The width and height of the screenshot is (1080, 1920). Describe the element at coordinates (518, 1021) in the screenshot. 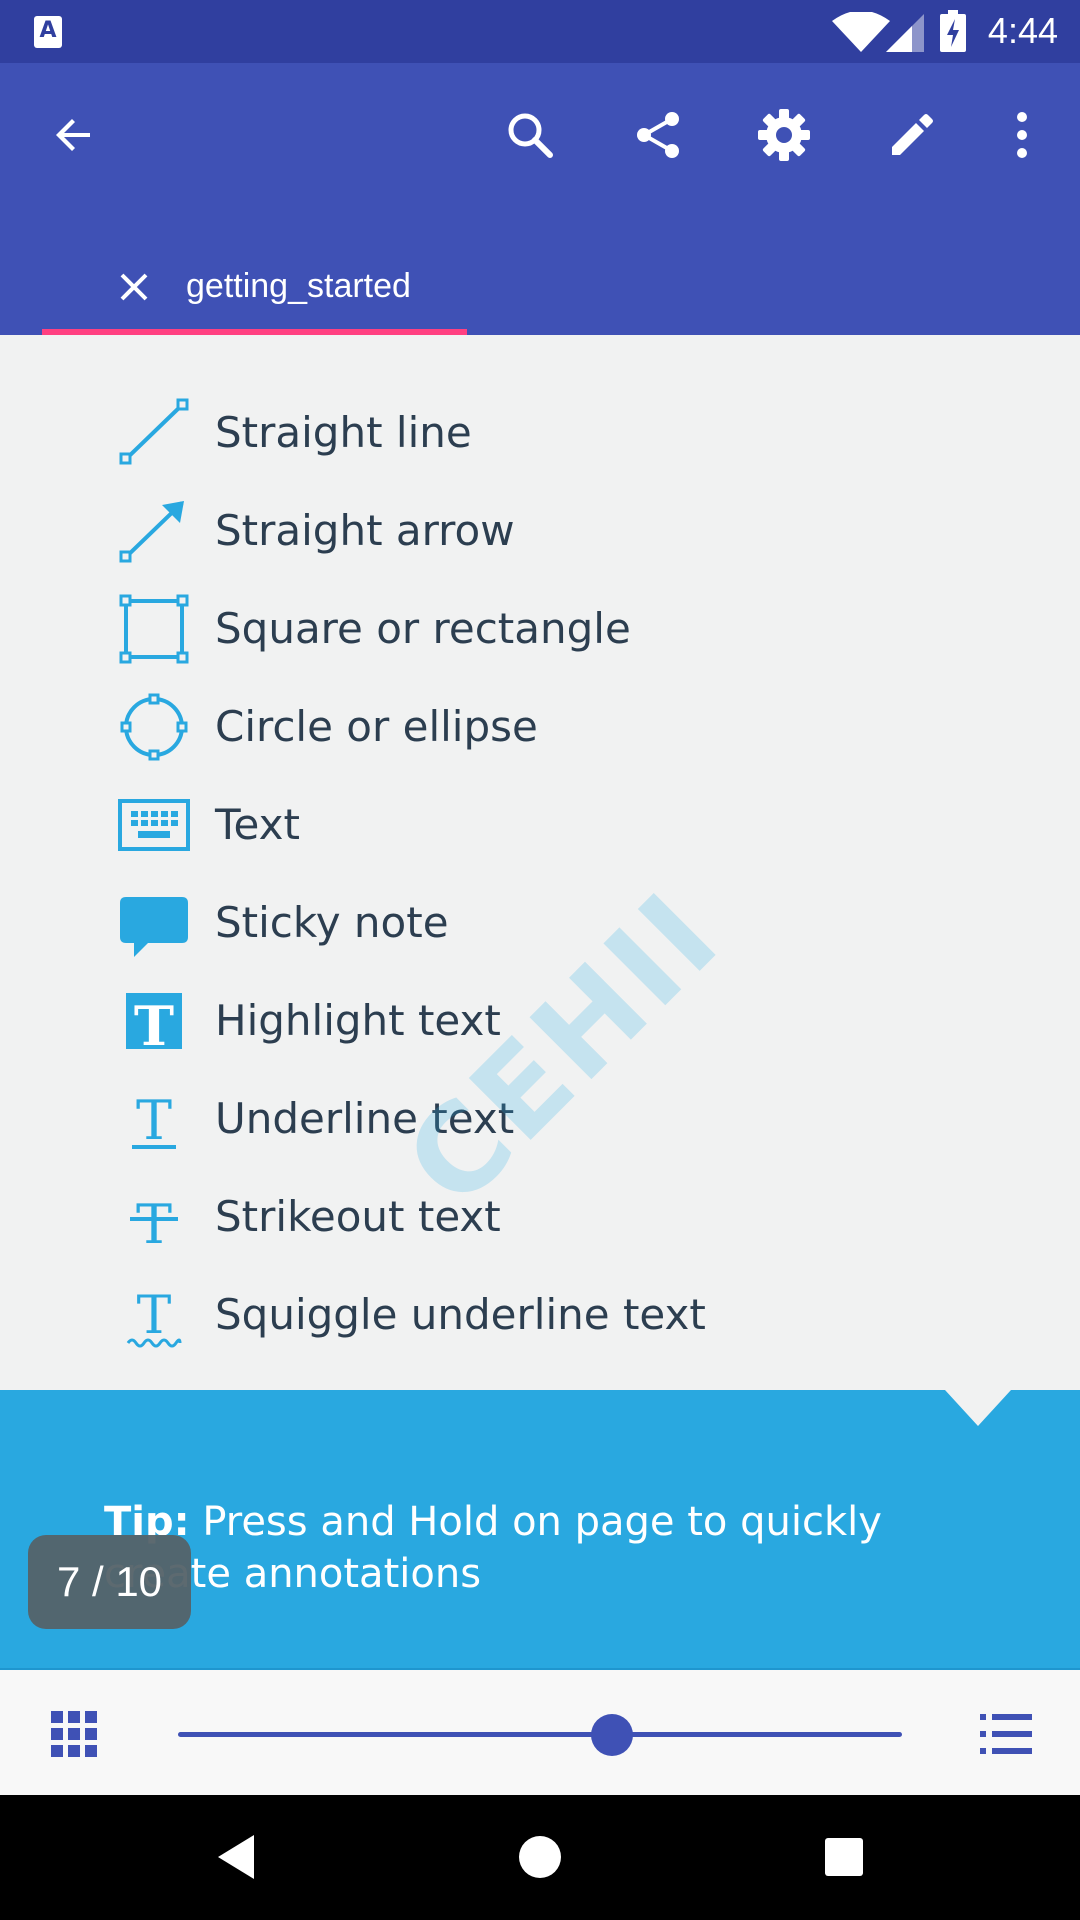

I see `list-item: T Highlight text` at that location.